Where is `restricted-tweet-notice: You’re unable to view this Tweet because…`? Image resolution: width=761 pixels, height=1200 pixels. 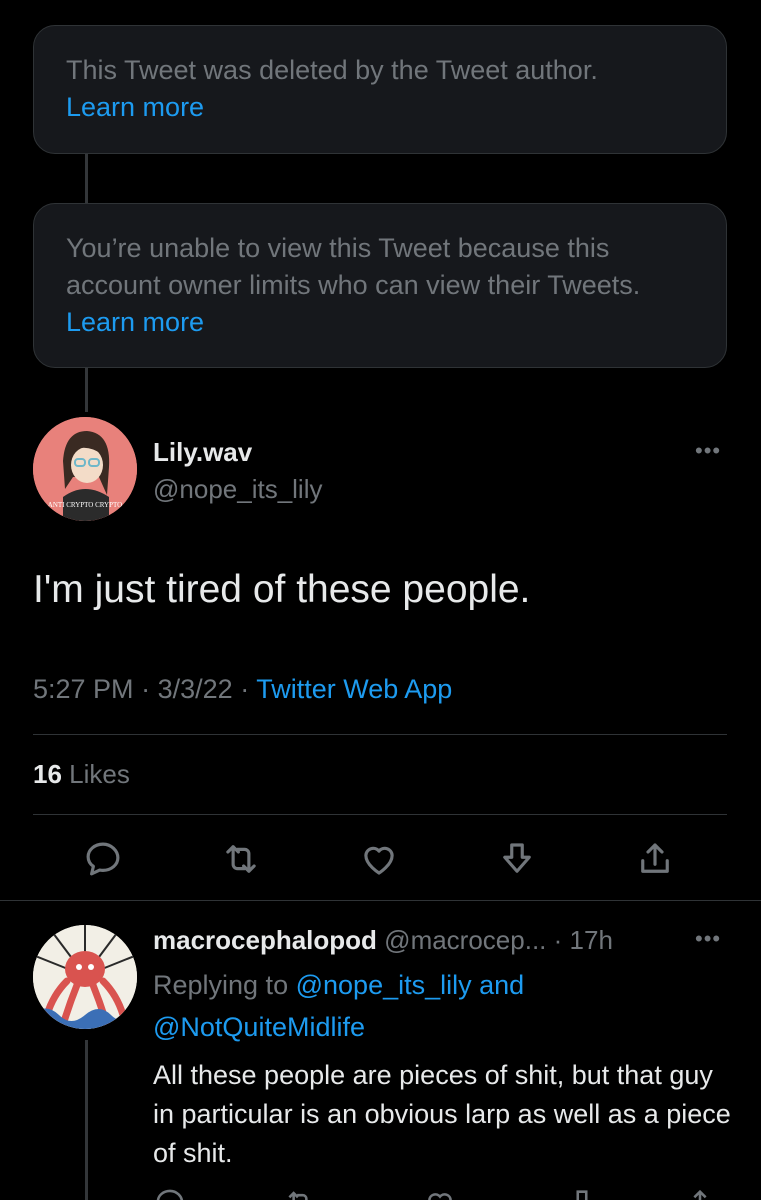
restricted-tweet-notice: You’re unable to view this Tweet because… is located at coordinates (380, 285).